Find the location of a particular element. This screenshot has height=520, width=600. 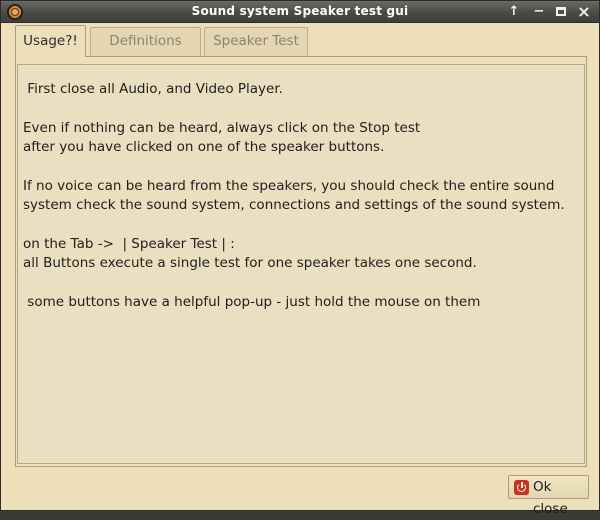

usage-line: First close all Audio, and Video Player. is located at coordinates (153, 89).